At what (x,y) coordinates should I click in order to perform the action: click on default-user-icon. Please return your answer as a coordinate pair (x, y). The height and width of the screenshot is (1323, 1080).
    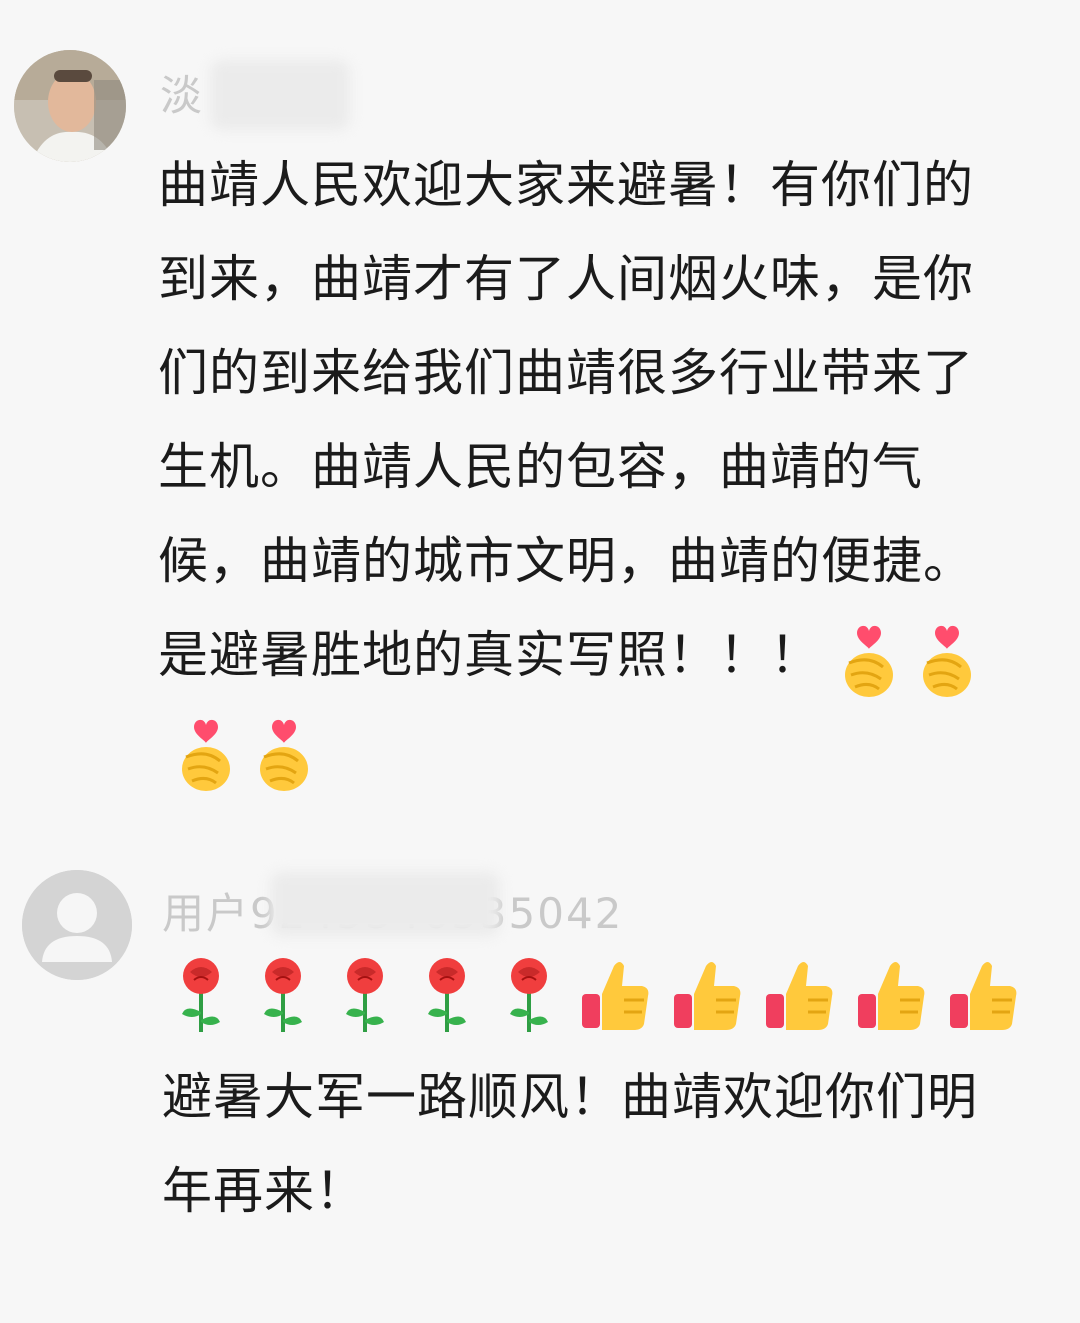
    Looking at the image, I should click on (77, 925).